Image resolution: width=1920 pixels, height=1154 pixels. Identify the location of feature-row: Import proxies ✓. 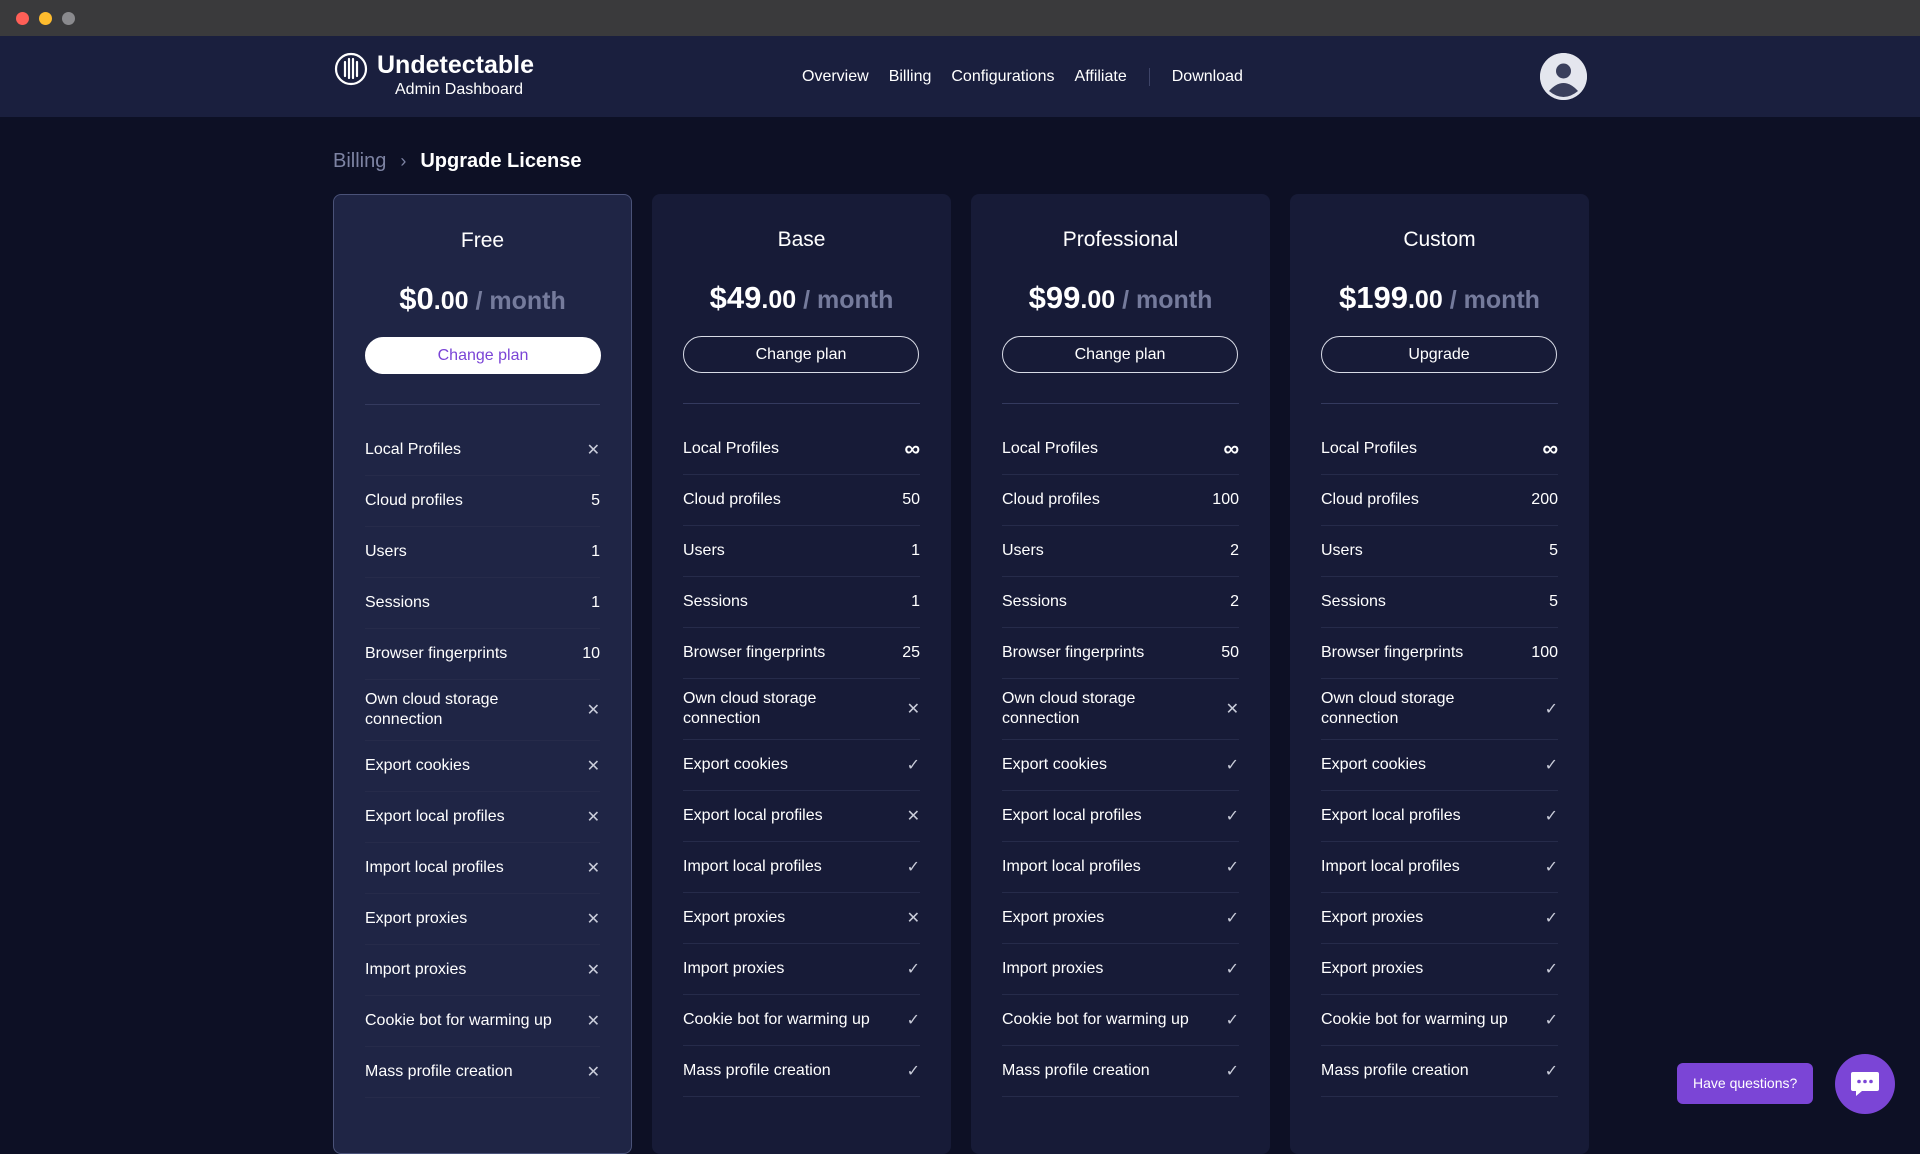
(1120, 969).